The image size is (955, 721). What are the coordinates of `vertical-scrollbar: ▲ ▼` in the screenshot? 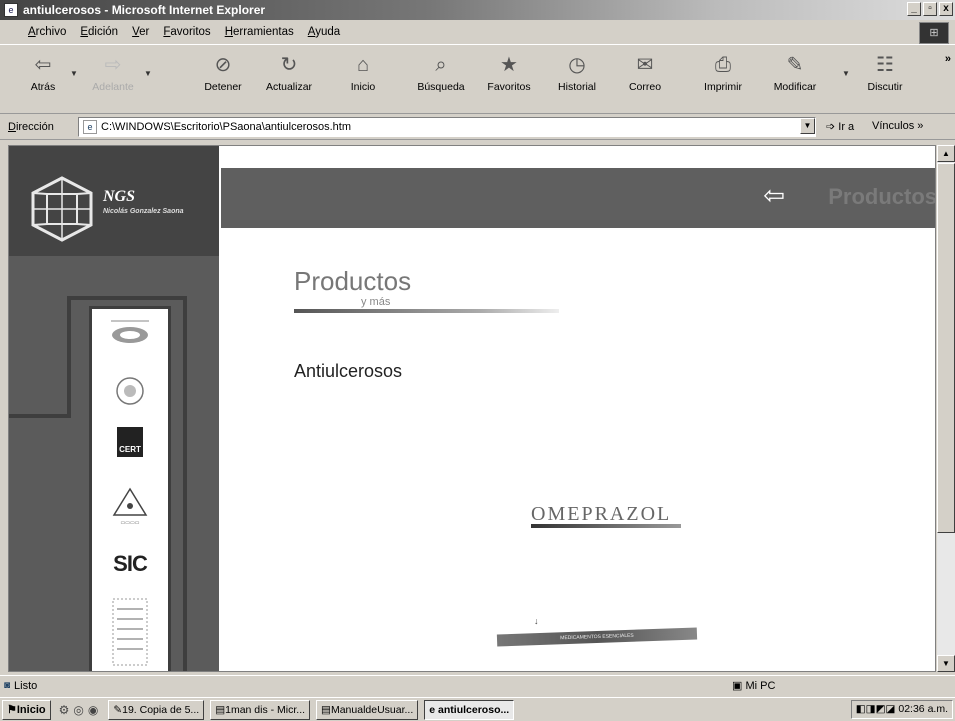 It's located at (946, 408).